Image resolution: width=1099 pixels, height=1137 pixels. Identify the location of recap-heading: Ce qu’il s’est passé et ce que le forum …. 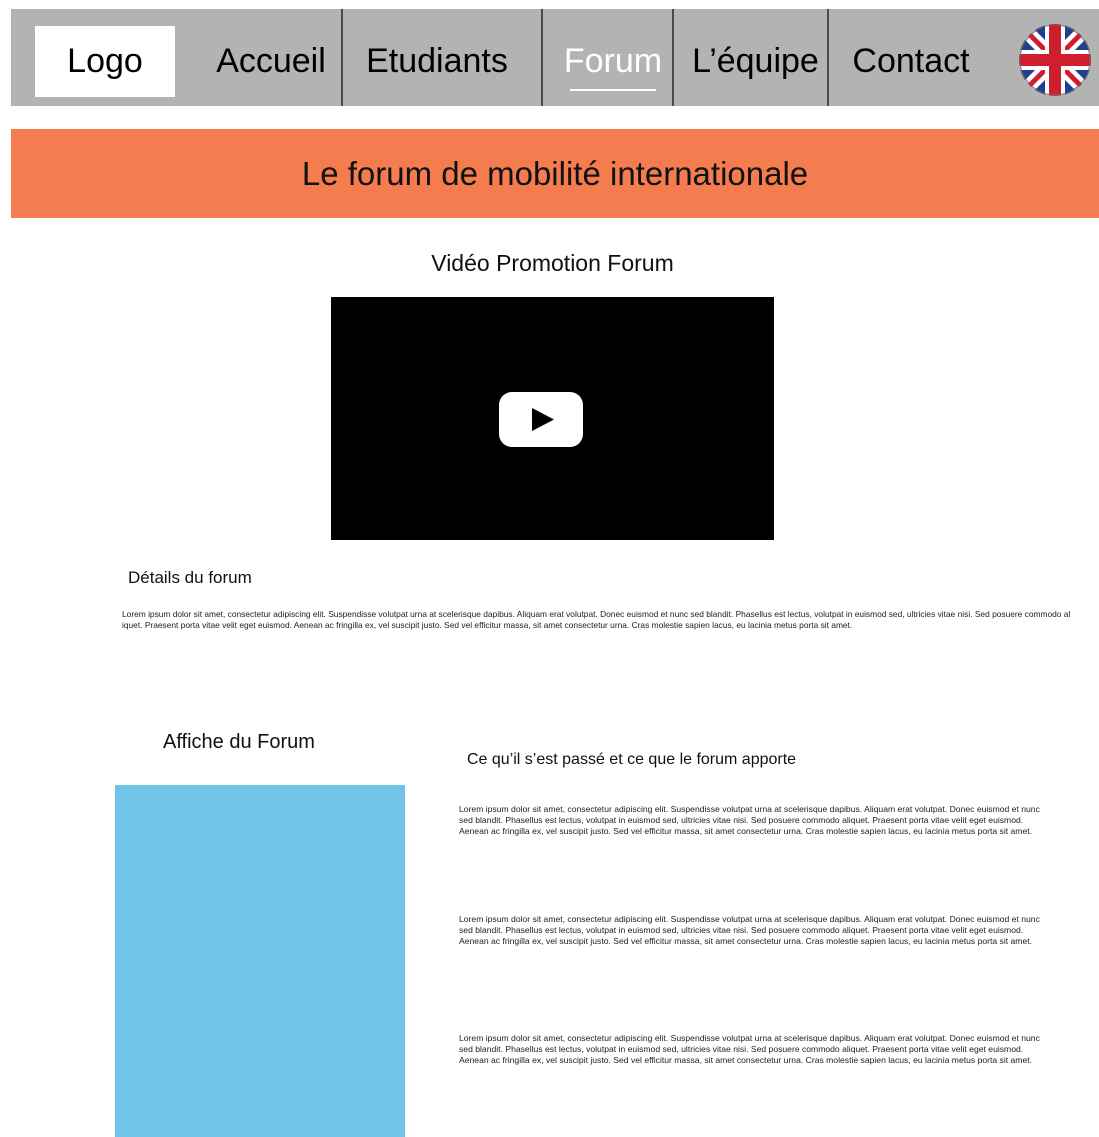
(632, 759).